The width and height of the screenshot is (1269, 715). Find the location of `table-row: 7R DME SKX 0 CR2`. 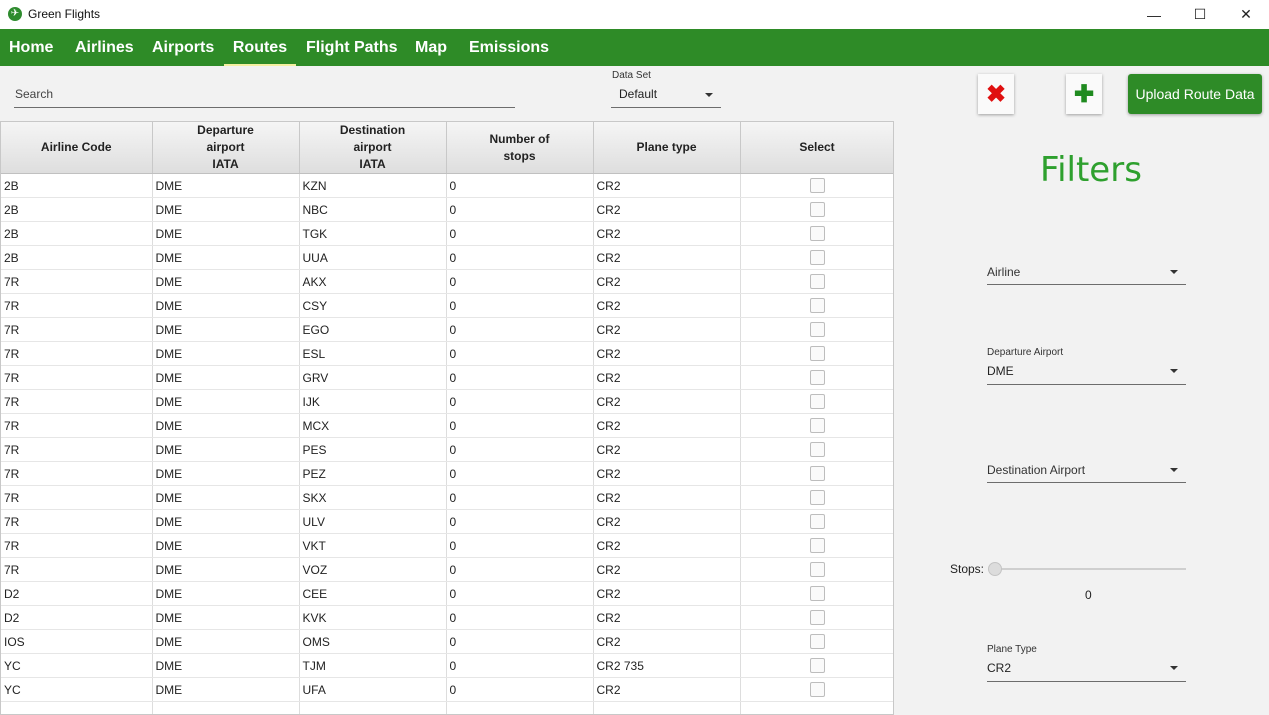

table-row: 7R DME SKX 0 CR2 is located at coordinates (447, 497).